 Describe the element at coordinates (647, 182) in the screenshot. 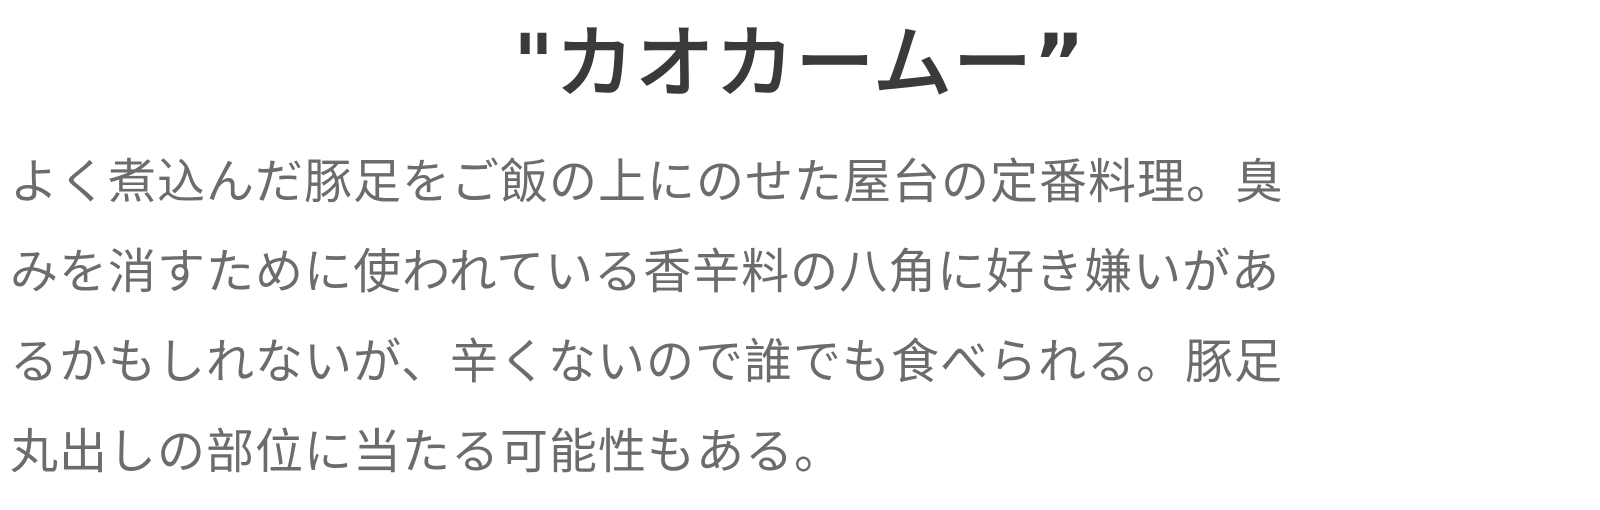

I see `description-line-1: よく煮込んだ豚足をご飯の上にのせた屋台の定番料理。臭` at that location.